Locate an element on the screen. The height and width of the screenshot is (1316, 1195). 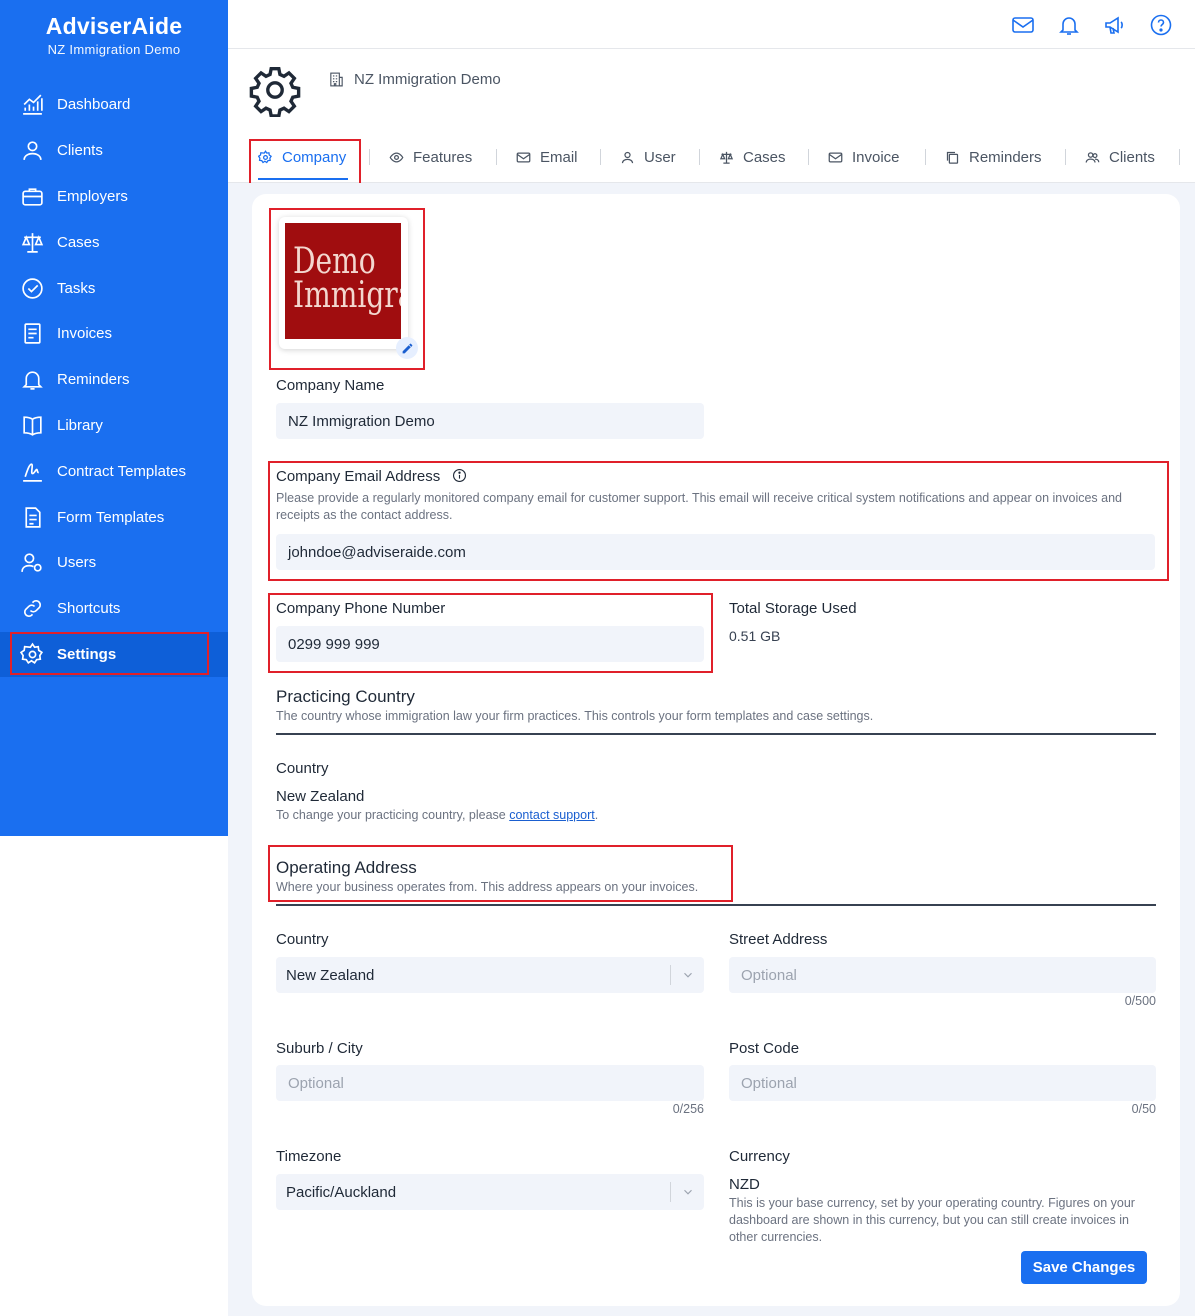
top-bar is located at coordinates (711, 24).